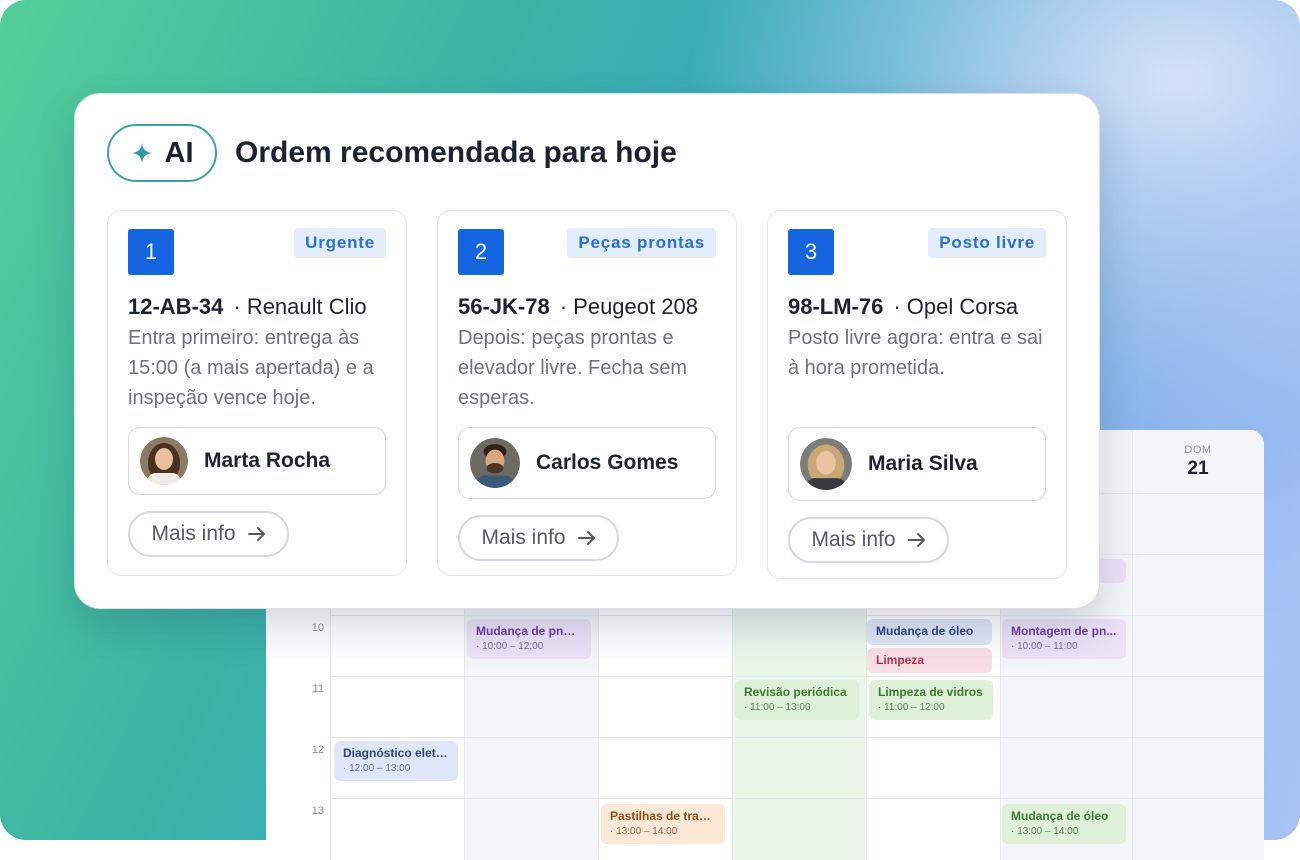 The image size is (1300, 860). Describe the element at coordinates (797, 700) in the screenshot. I see `calendar-event: Revisão periódica · 11:00 – 13:00` at that location.